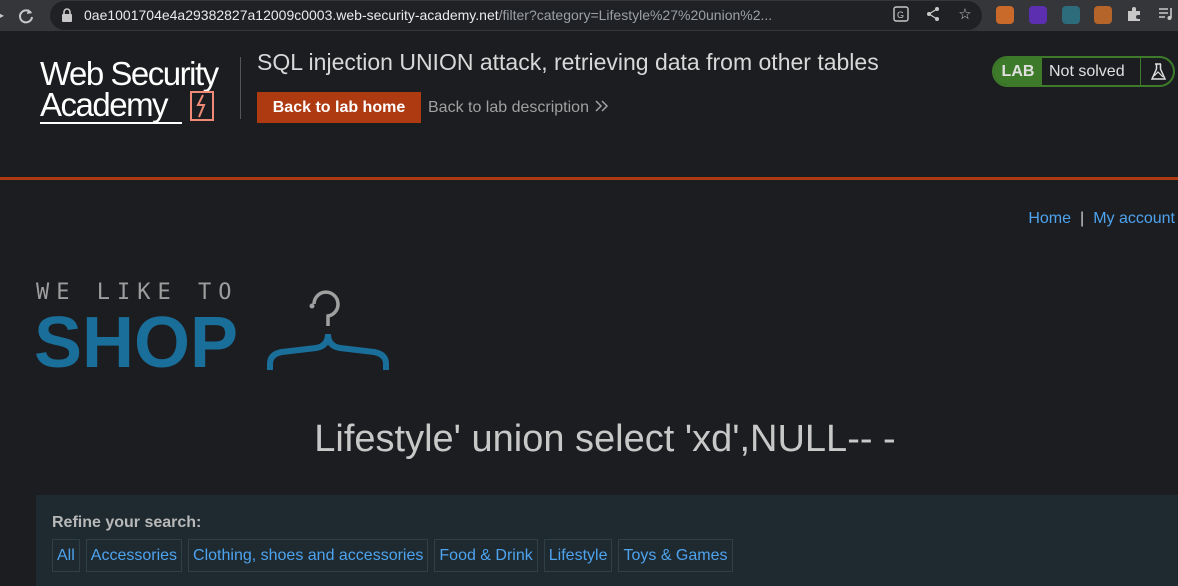 The width and height of the screenshot is (1178, 586). I want to click on home-link: Home, so click(1049, 218).